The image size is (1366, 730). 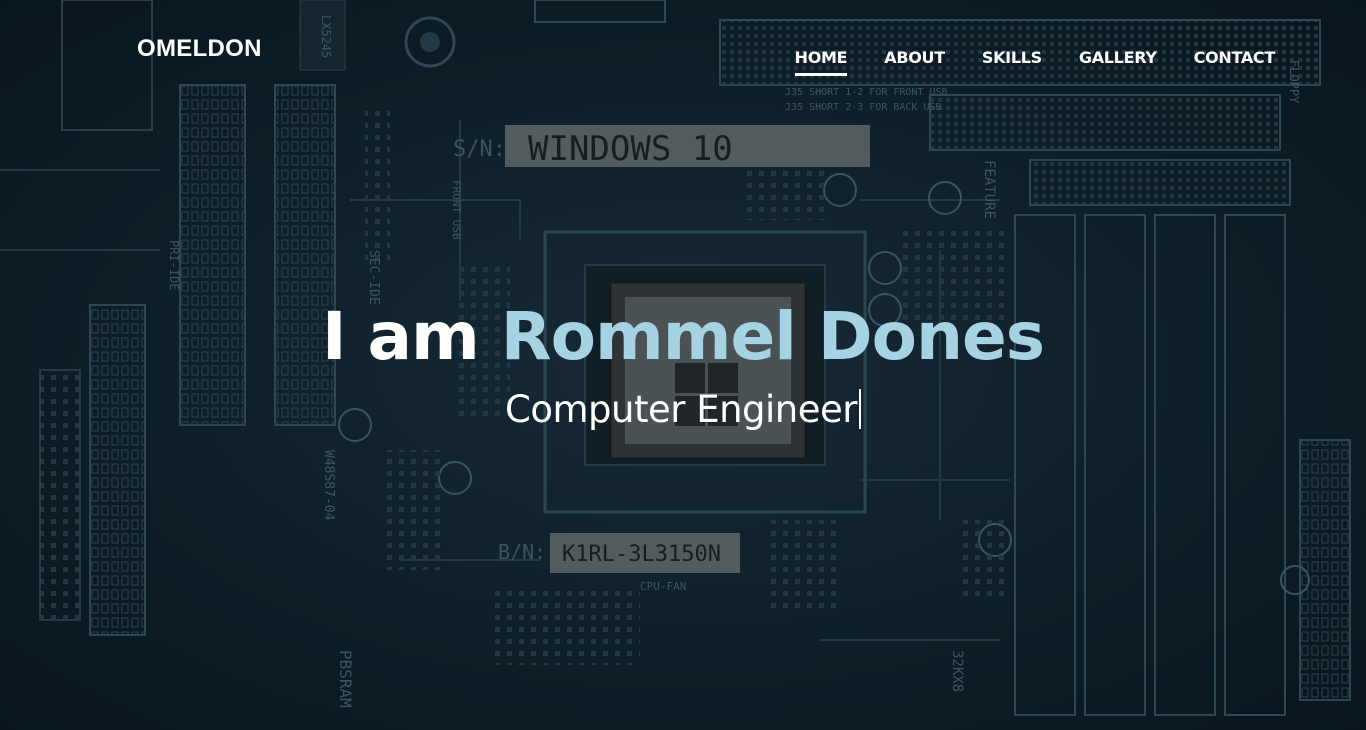 What do you see at coordinates (914, 62) in the screenshot?
I see `nav-about: ABOUT` at bounding box center [914, 62].